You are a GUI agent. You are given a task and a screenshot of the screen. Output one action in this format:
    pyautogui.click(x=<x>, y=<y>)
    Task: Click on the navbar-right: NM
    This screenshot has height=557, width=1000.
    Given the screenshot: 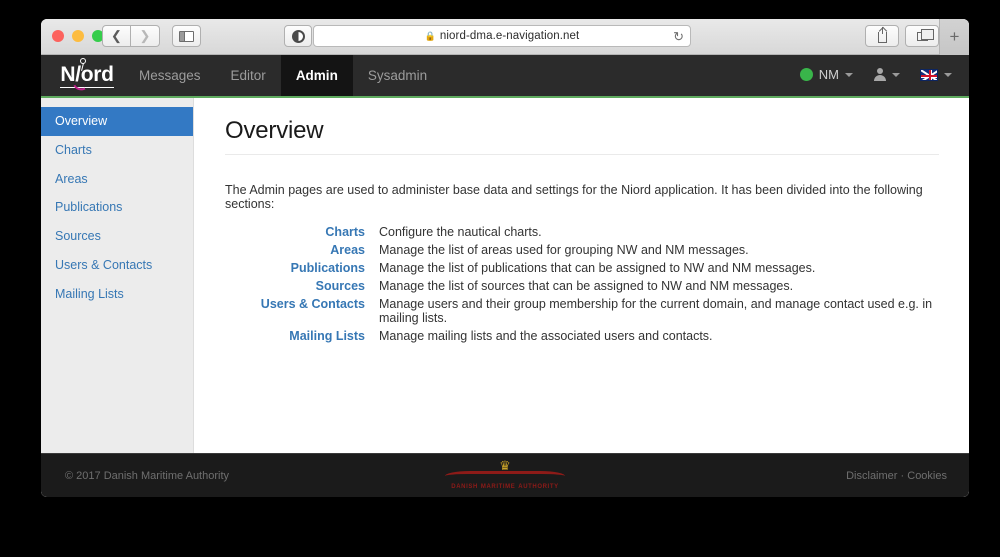 What is the action you would take?
    pyautogui.click(x=876, y=74)
    